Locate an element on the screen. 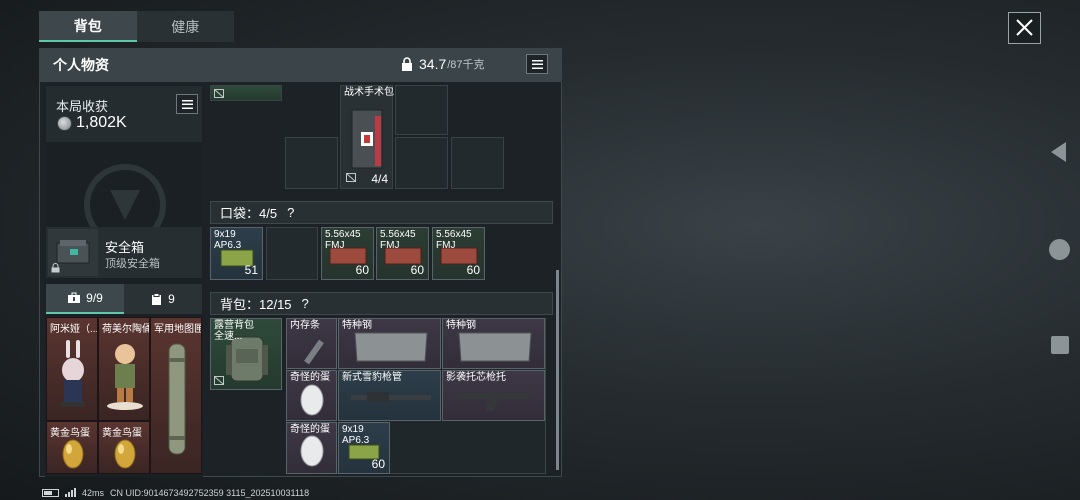 Image resolution: width=1080 pixels, height=500 pixels. item-hormel-figurine: 荷美尔陶俑 is located at coordinates (124, 369).